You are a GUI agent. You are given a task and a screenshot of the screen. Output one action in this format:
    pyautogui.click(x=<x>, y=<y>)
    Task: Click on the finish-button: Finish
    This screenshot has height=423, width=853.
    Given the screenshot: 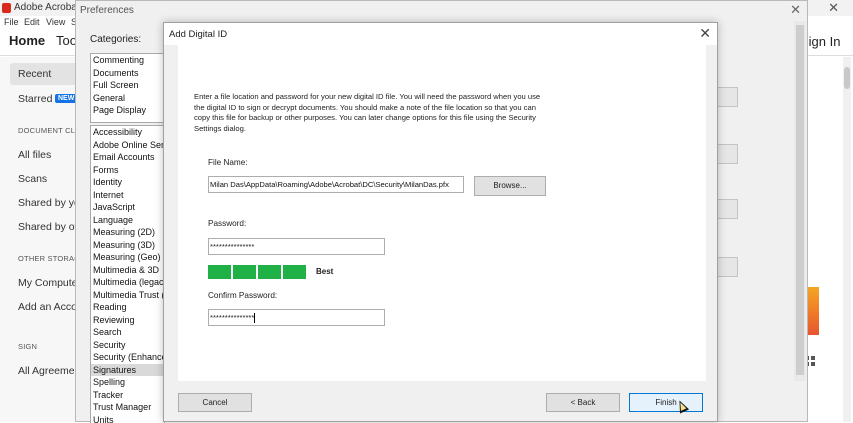 What is the action you would take?
    pyautogui.click(x=666, y=402)
    